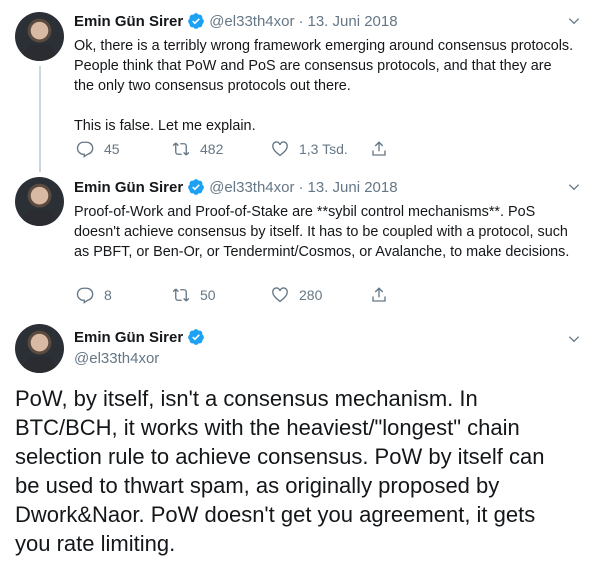  What do you see at coordinates (194, 295) in the screenshot?
I see `retweet-button: 50` at bounding box center [194, 295].